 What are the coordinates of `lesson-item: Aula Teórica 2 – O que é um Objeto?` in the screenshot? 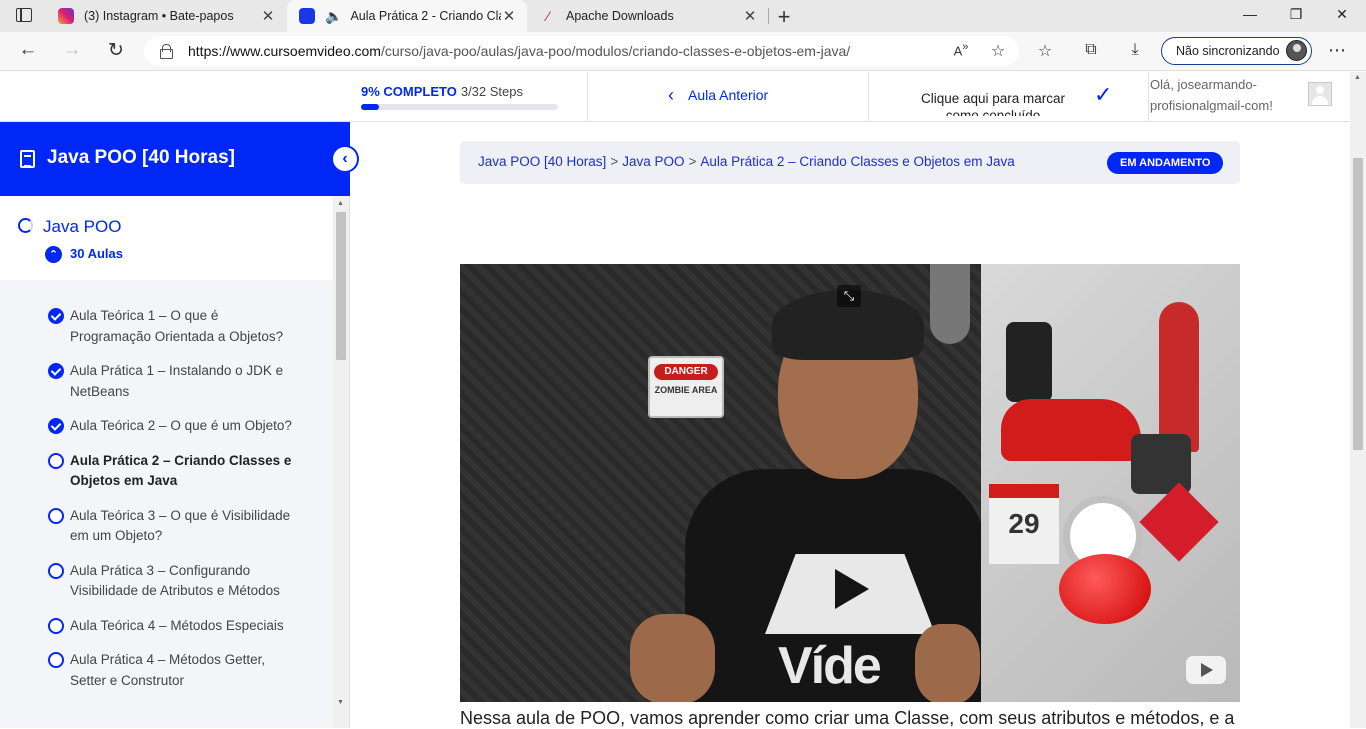 It's located at (166, 426).